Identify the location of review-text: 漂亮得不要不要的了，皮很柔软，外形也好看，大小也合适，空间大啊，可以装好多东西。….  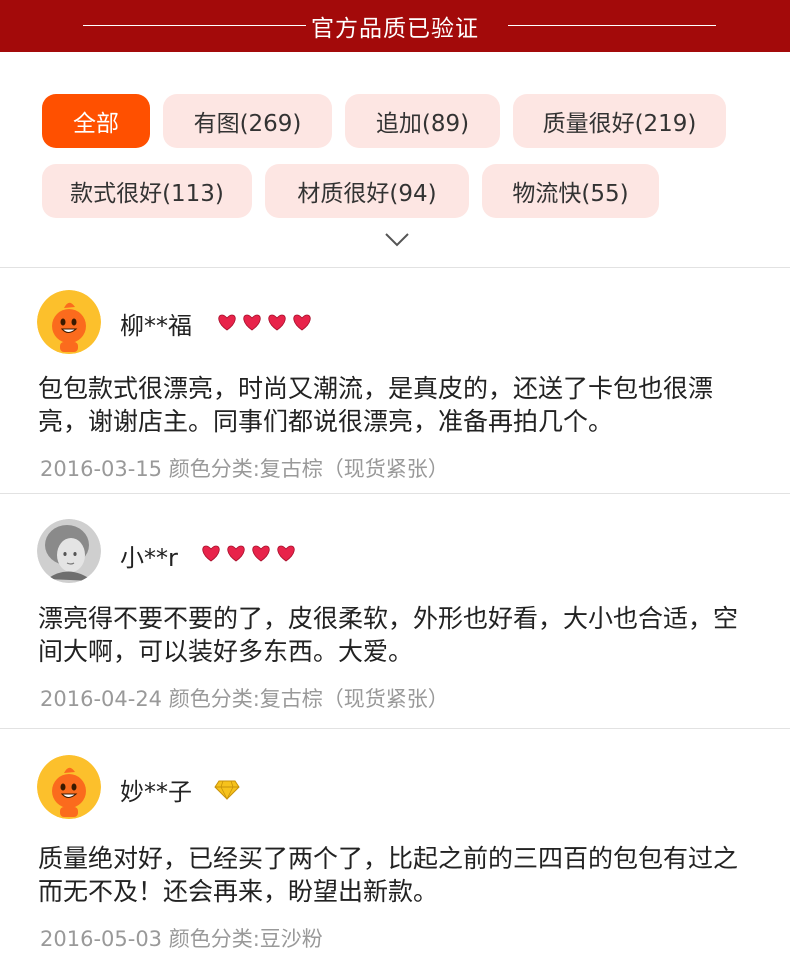
(388, 635).